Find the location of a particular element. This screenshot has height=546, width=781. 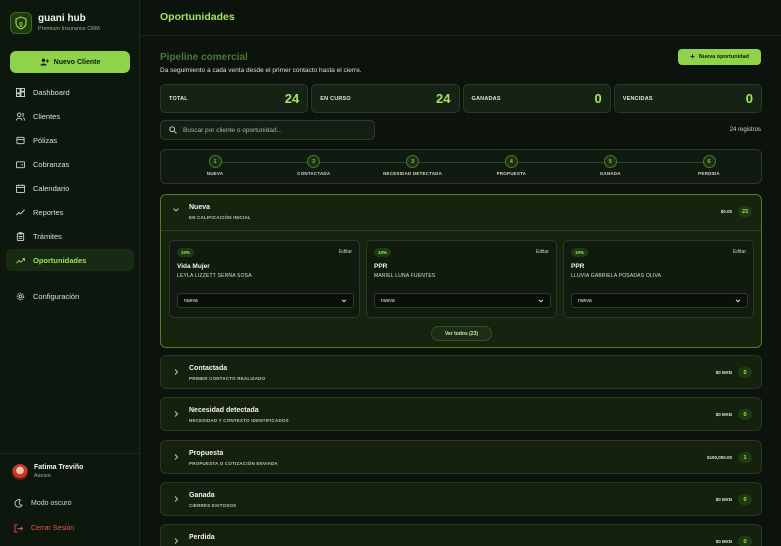

step-label: PROPUESTA is located at coordinates (511, 173).